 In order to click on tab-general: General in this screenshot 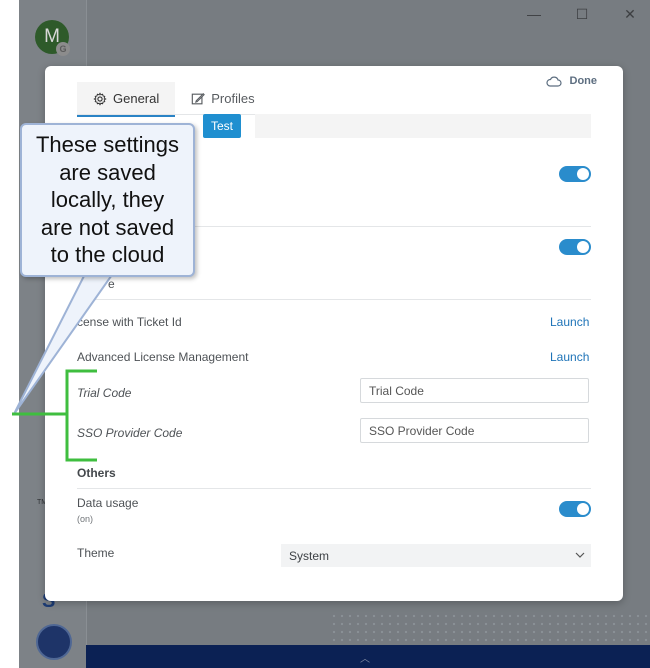, I will do `click(126, 99)`.